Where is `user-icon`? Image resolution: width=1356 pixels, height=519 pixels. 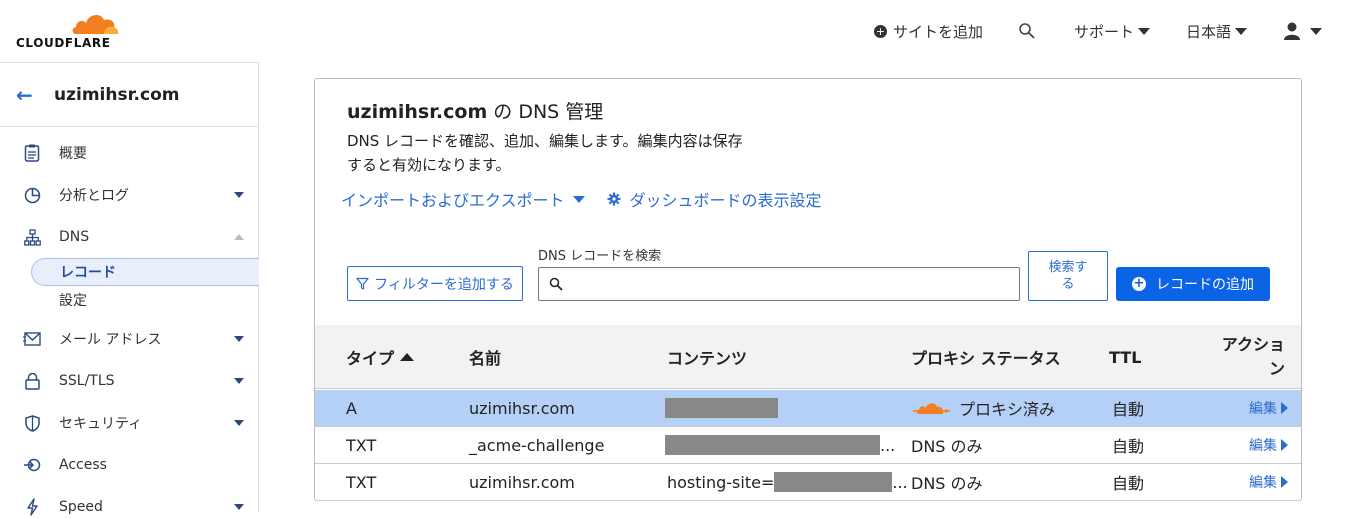 user-icon is located at coordinates (1292, 31).